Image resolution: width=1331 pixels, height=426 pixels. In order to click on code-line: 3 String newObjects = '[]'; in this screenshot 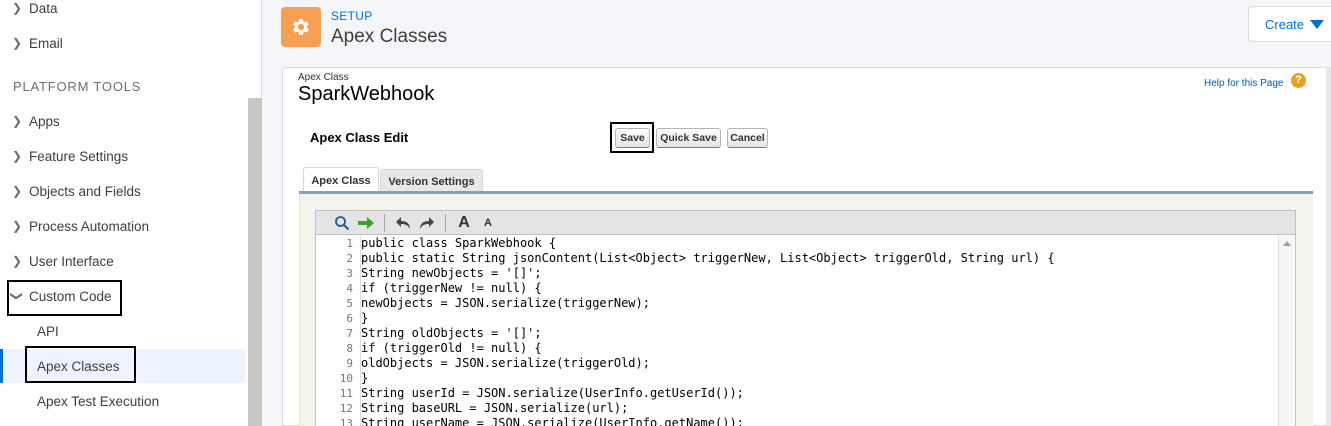, I will do `click(796, 273)`.